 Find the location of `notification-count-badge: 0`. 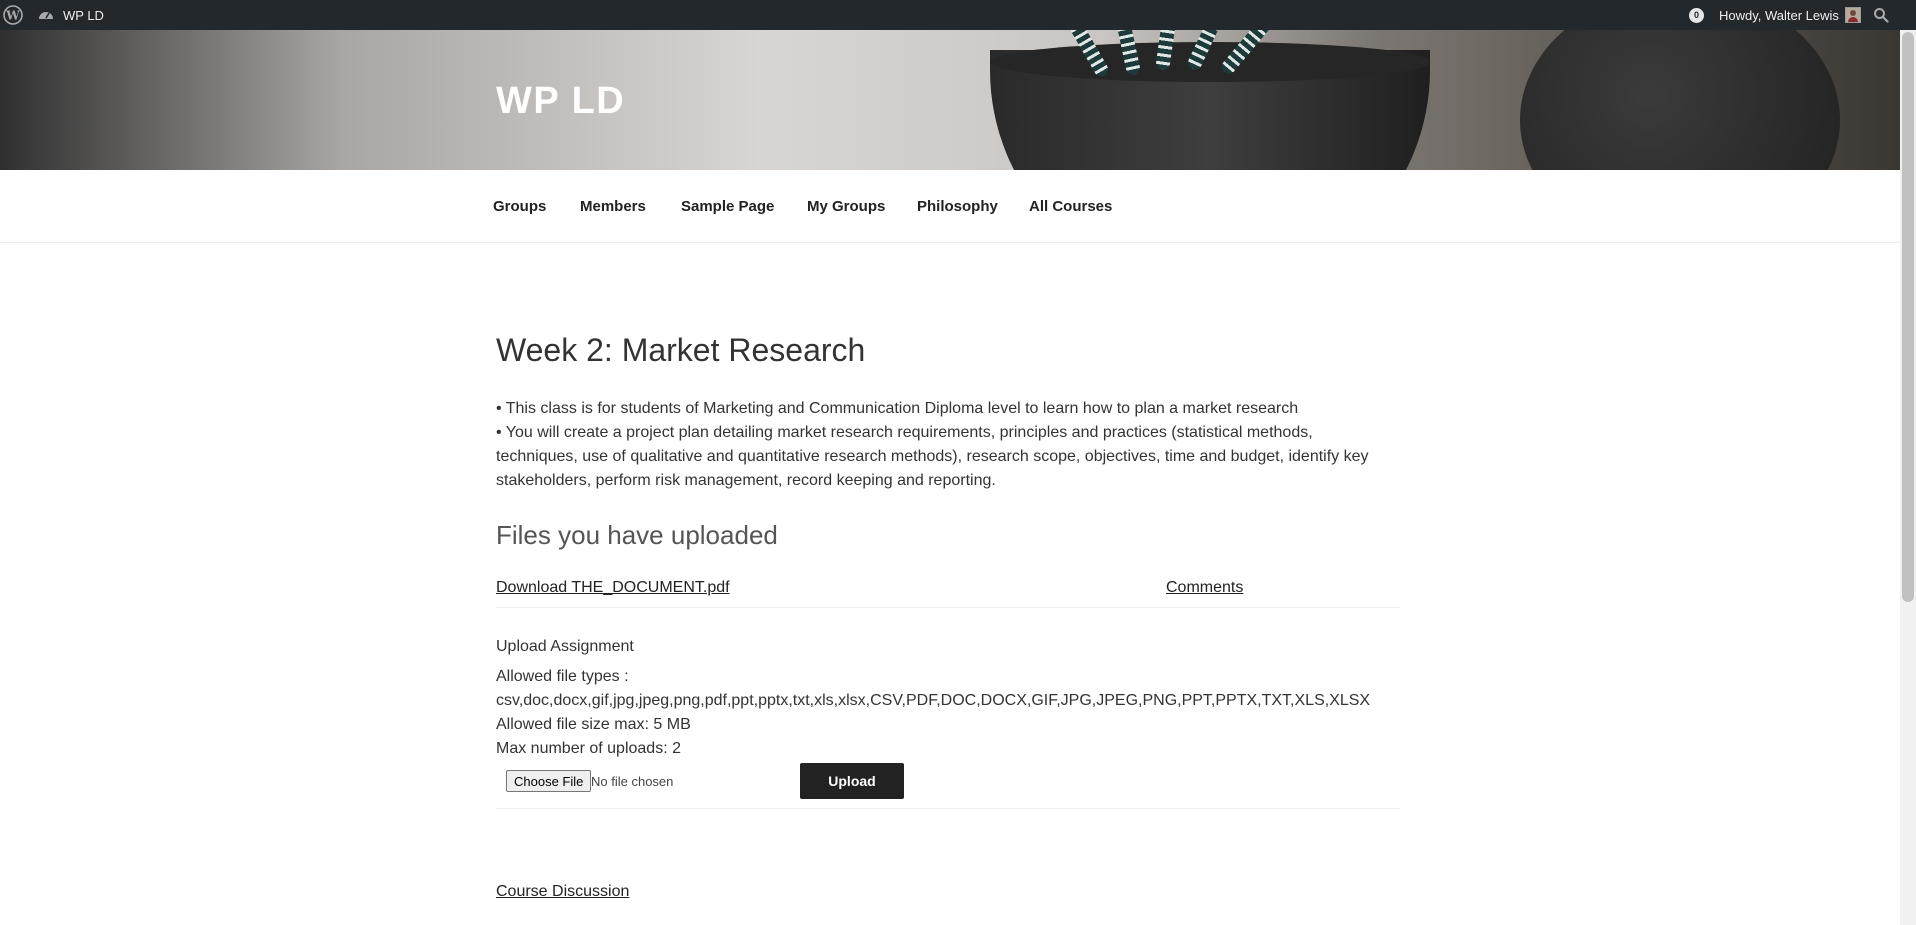

notification-count-badge: 0 is located at coordinates (1696, 15).